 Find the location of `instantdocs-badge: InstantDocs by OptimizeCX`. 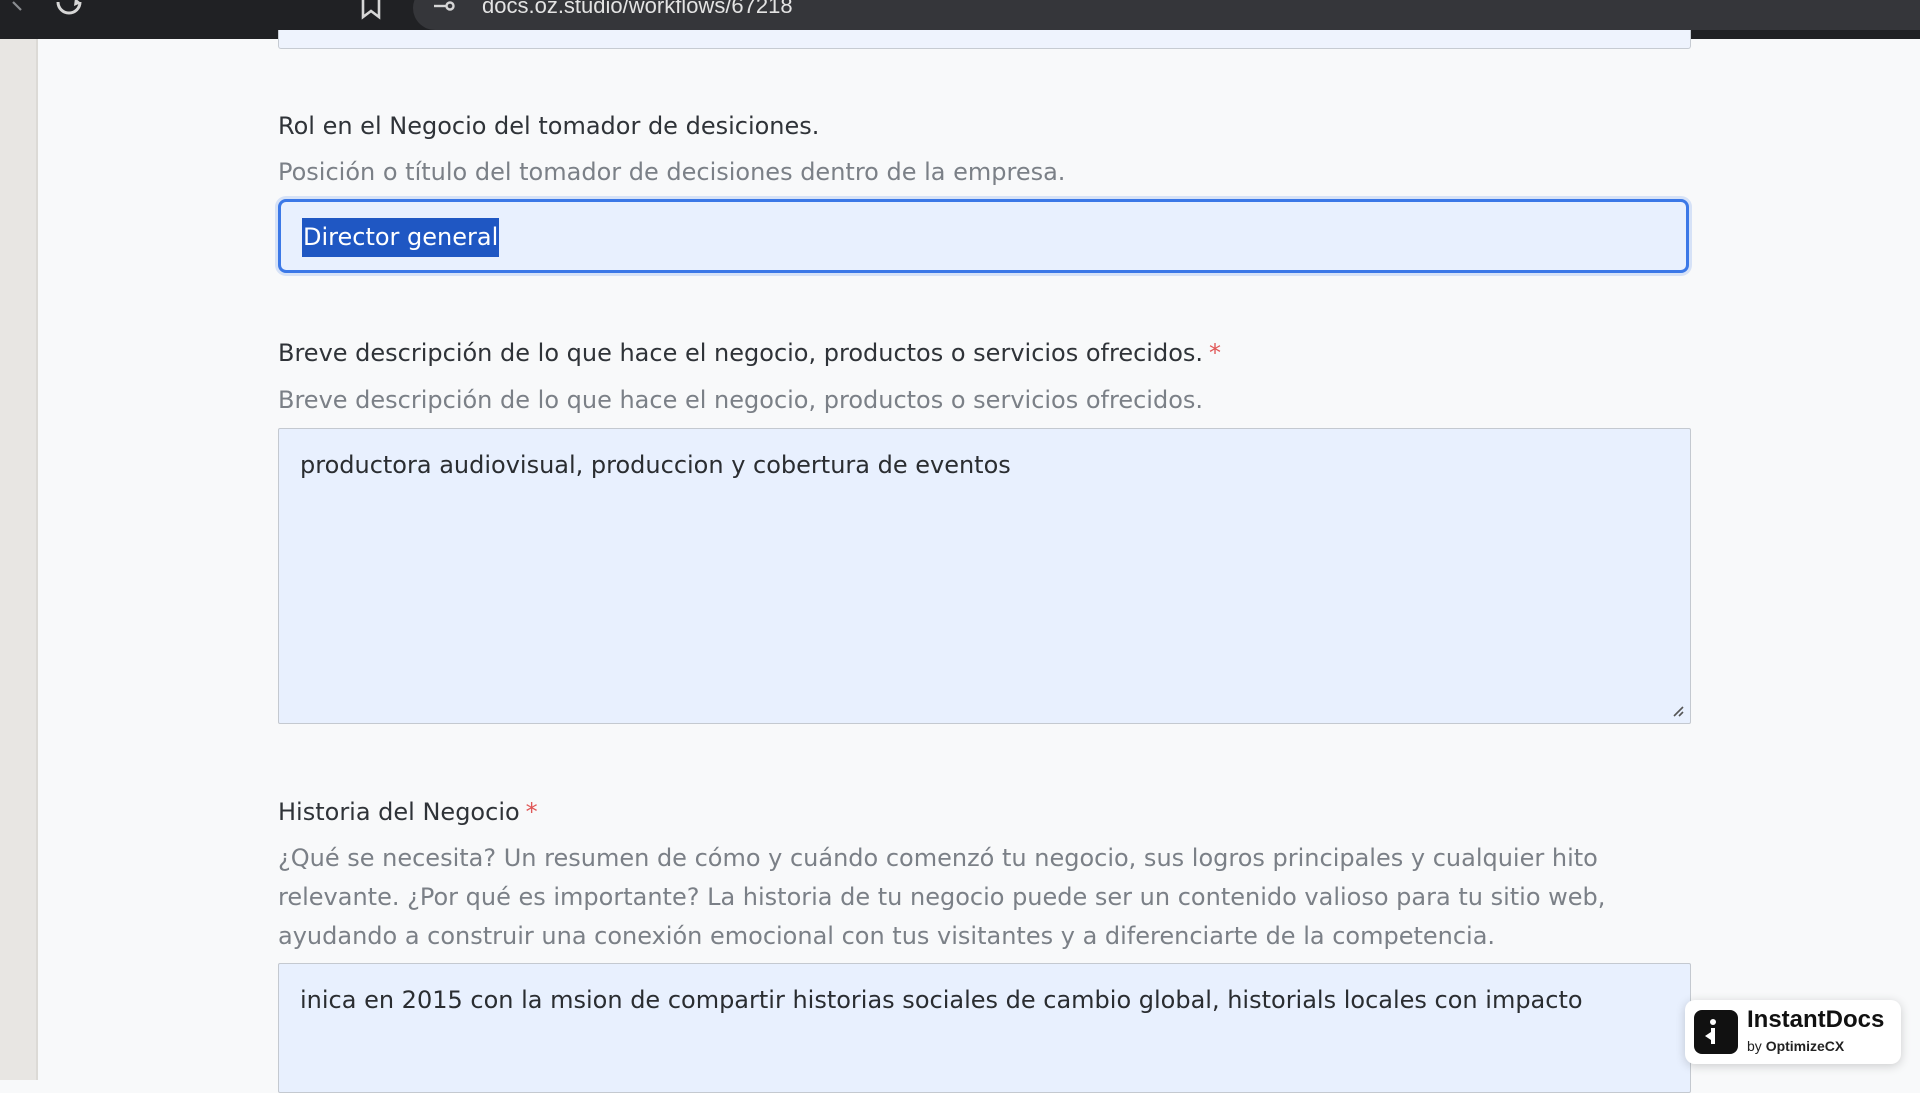

instantdocs-badge: InstantDocs by OptimizeCX is located at coordinates (1793, 1032).